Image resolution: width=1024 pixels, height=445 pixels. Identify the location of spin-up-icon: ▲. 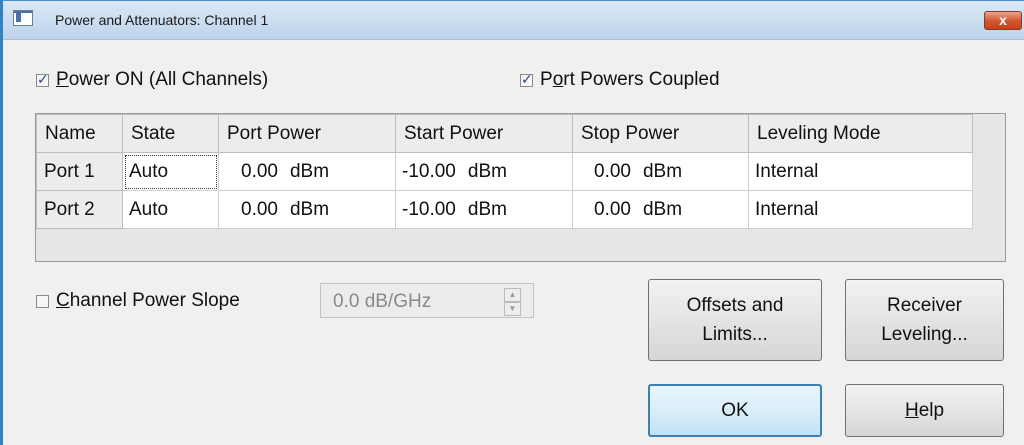
(512, 295).